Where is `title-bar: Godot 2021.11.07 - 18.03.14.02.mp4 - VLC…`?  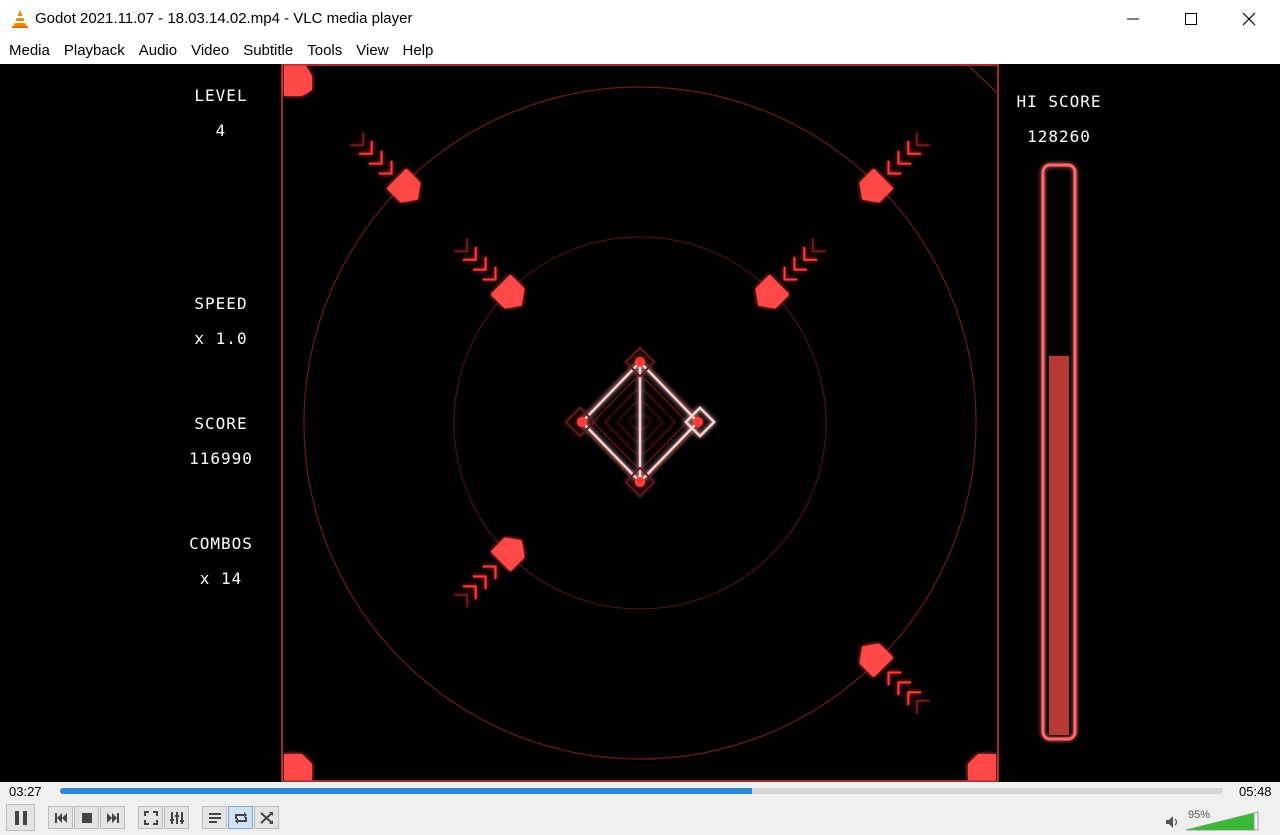 title-bar: Godot 2021.11.07 - 18.03.14.02.mp4 - VLC… is located at coordinates (640, 19).